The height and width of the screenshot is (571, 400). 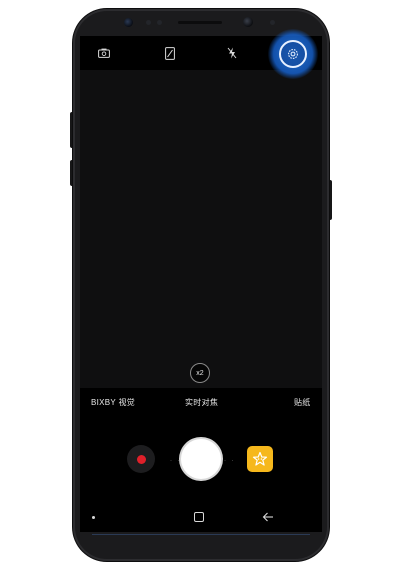 What do you see at coordinates (232, 53) in the screenshot?
I see `flash-off-icon` at bounding box center [232, 53].